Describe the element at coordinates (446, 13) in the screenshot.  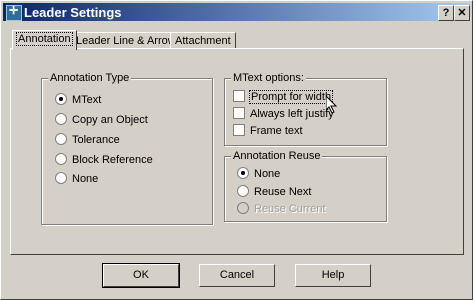
I see `help-icon: ?` at that location.